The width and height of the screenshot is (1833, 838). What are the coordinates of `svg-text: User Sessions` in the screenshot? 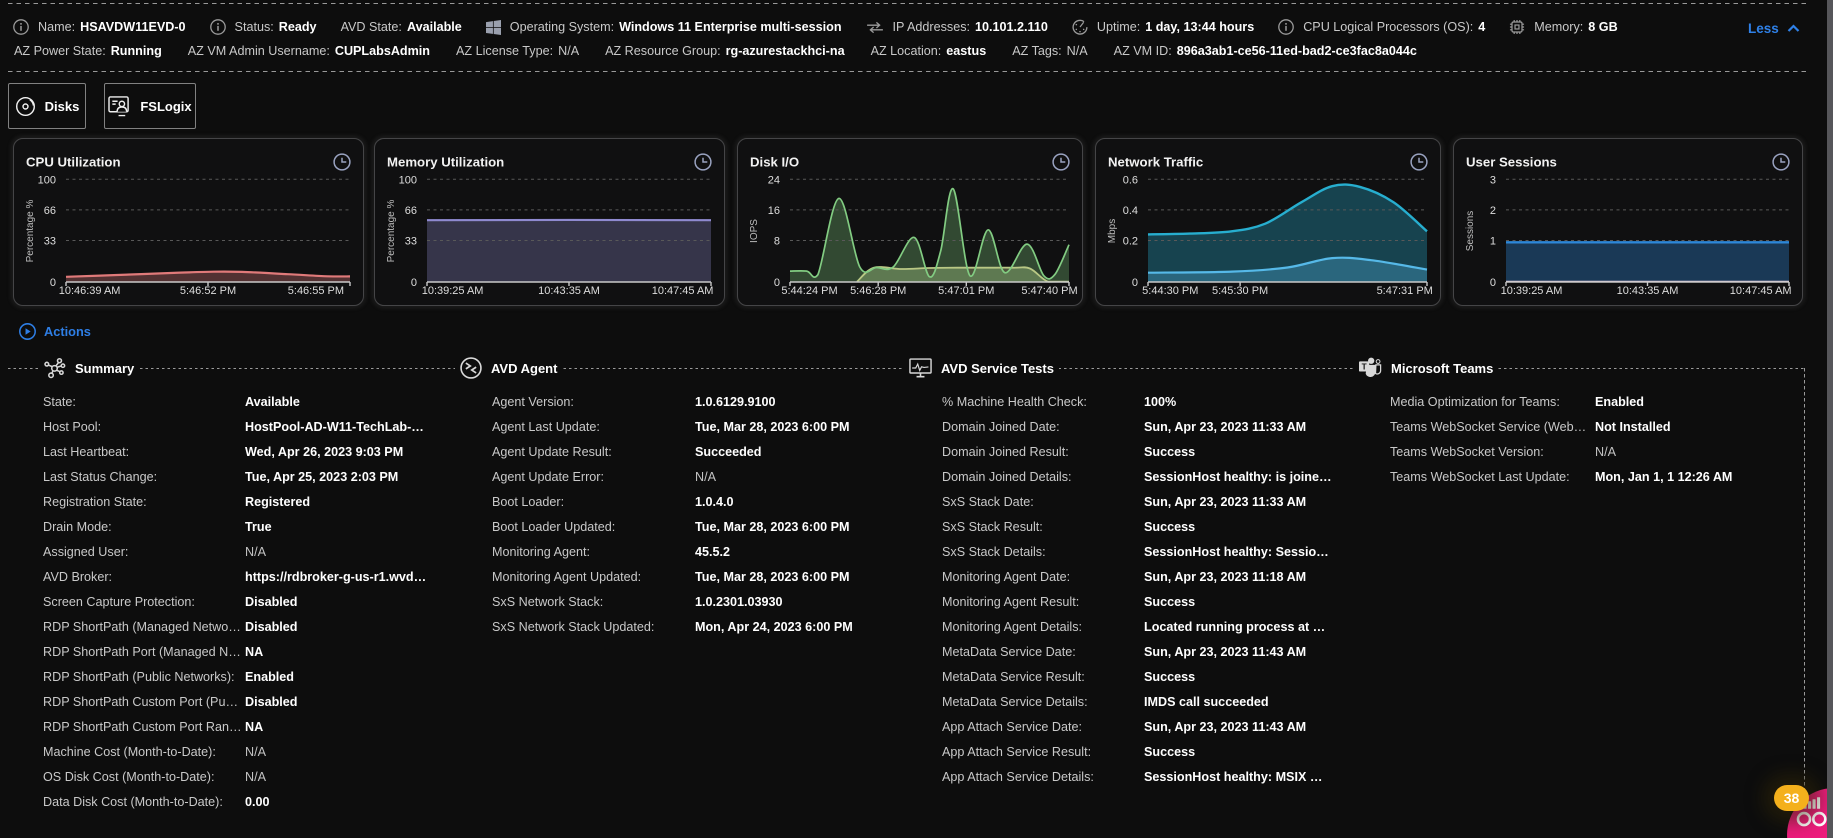 It's located at (1511, 162).